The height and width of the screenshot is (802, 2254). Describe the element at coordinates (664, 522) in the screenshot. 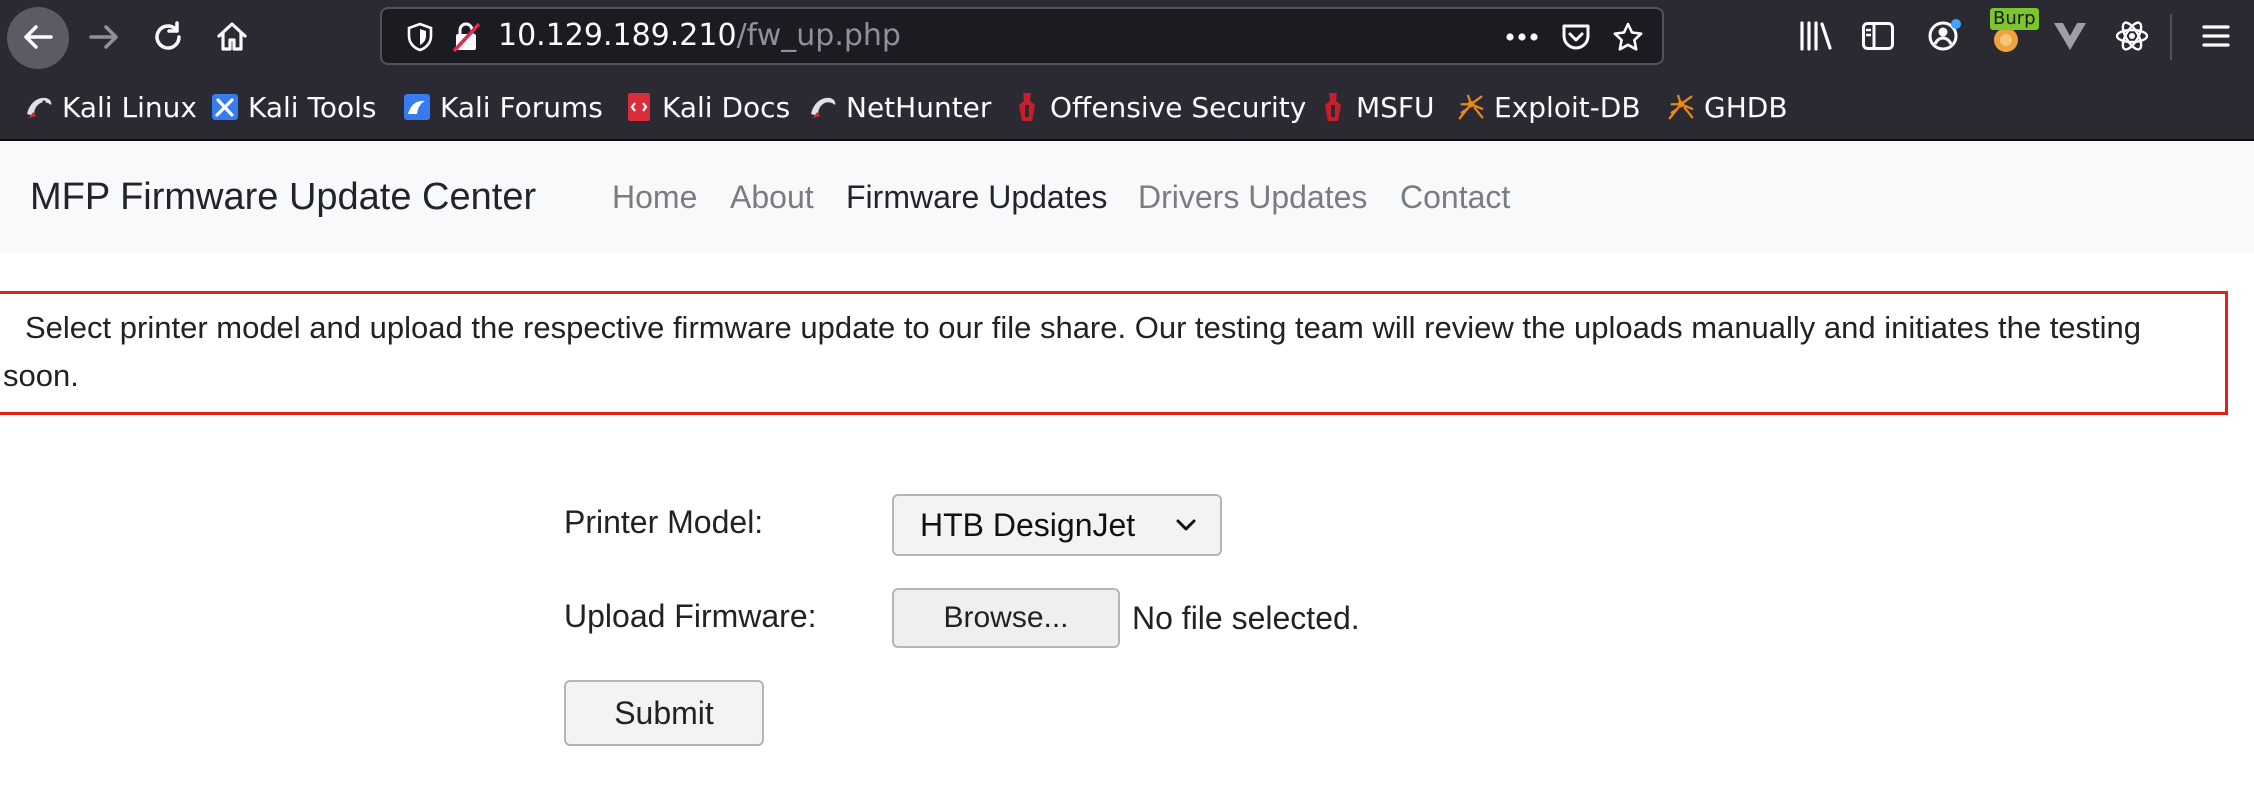

I see `printer-model-label: Printer Model:` at that location.